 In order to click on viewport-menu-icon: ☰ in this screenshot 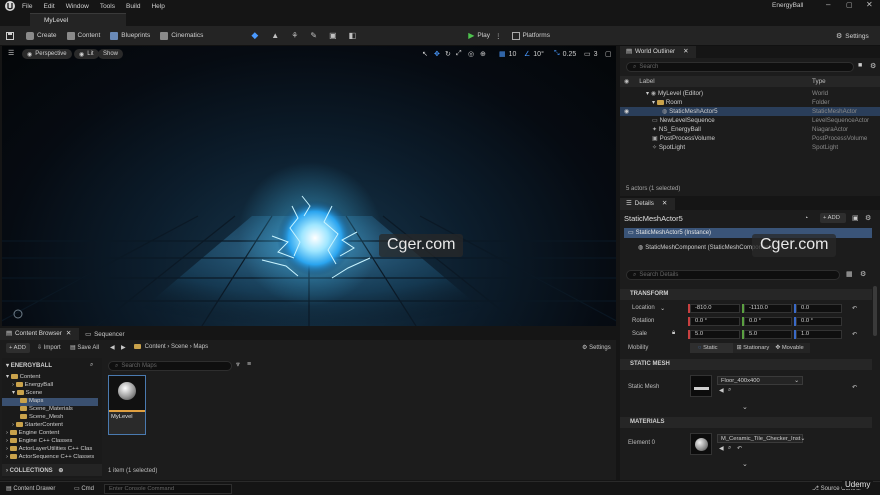, I will do `click(11, 53)`.